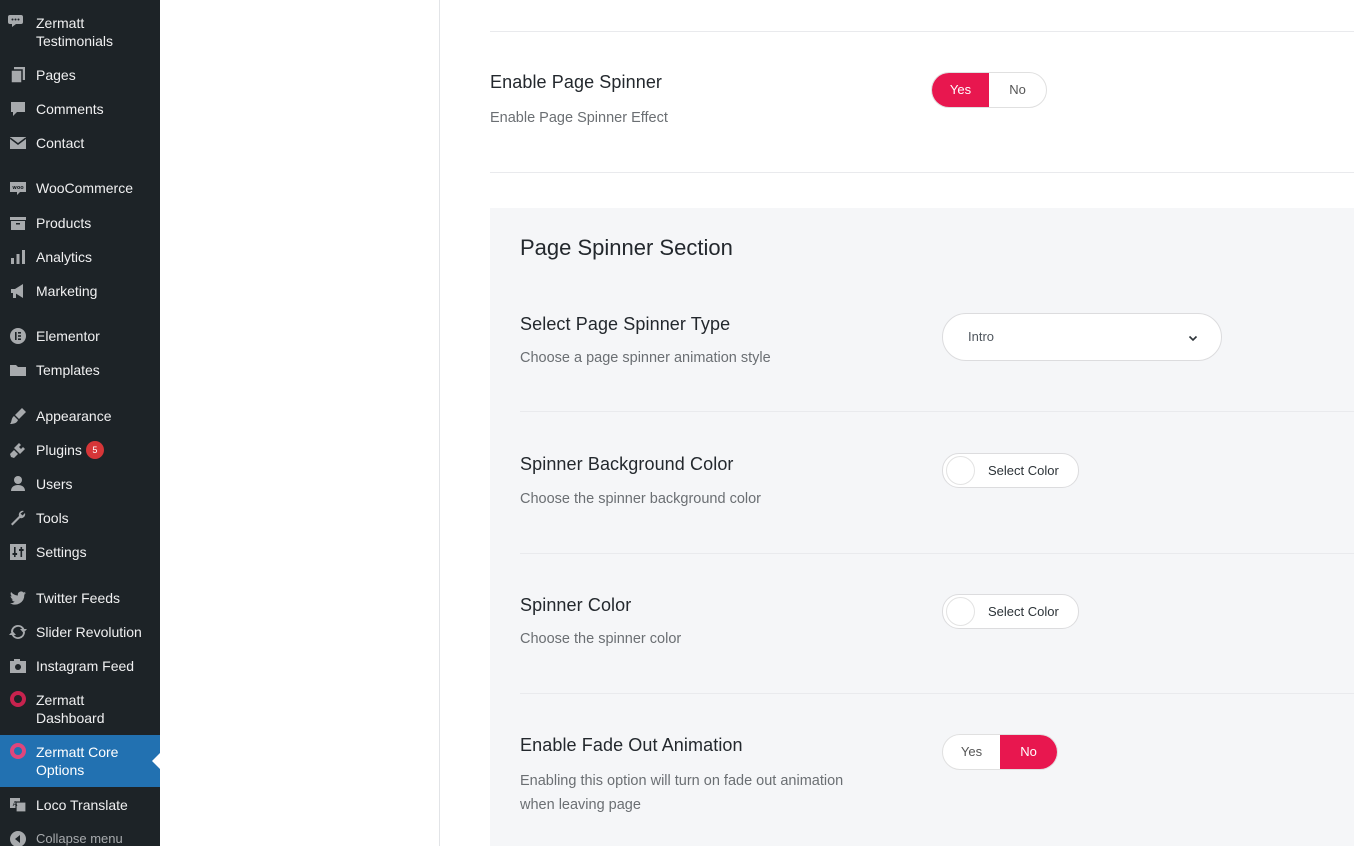 The height and width of the screenshot is (846, 1354). I want to click on sidebar-item-pages: Pages, so click(80, 75).